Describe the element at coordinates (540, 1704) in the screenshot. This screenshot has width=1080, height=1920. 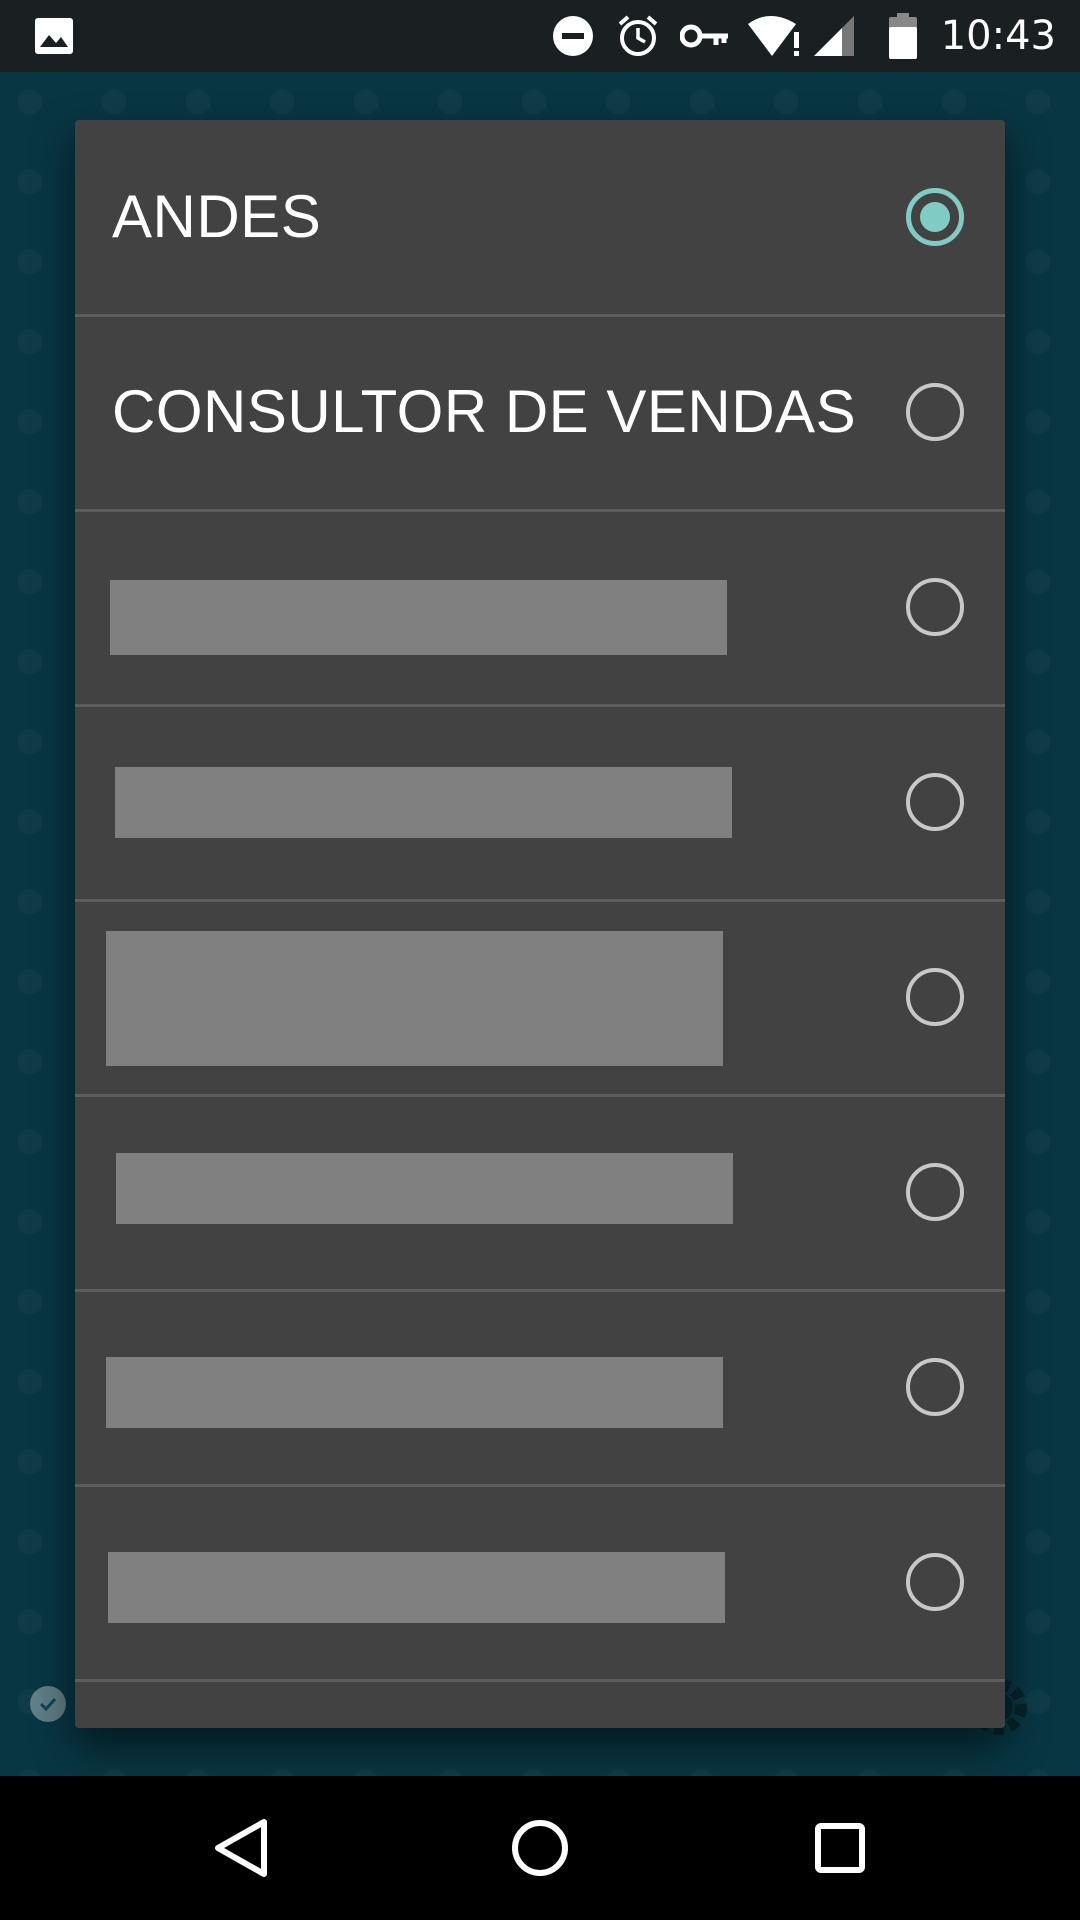
I see `option-row-partial` at that location.